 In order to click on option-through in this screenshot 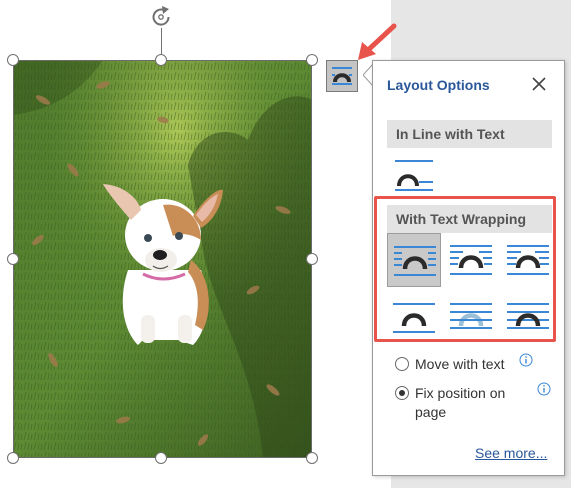, I will do `click(528, 260)`.